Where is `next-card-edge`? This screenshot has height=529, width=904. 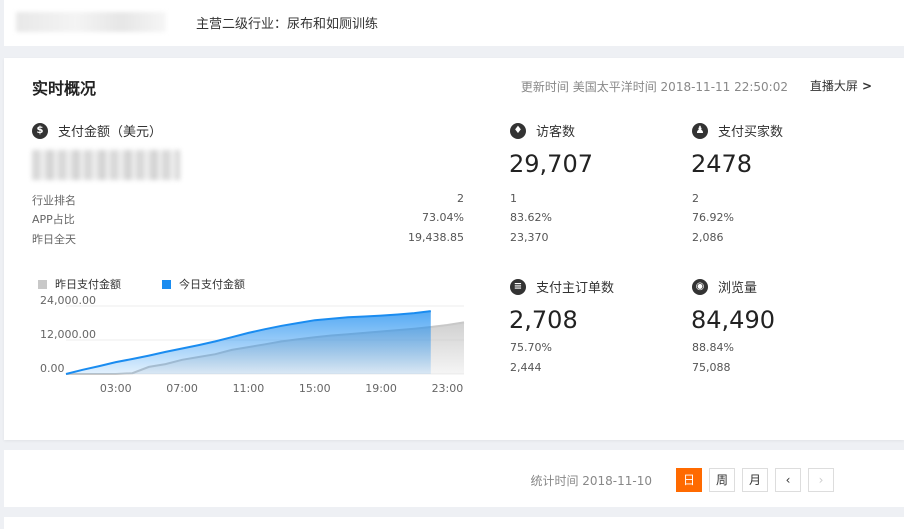 next-card-edge is located at coordinates (454, 523).